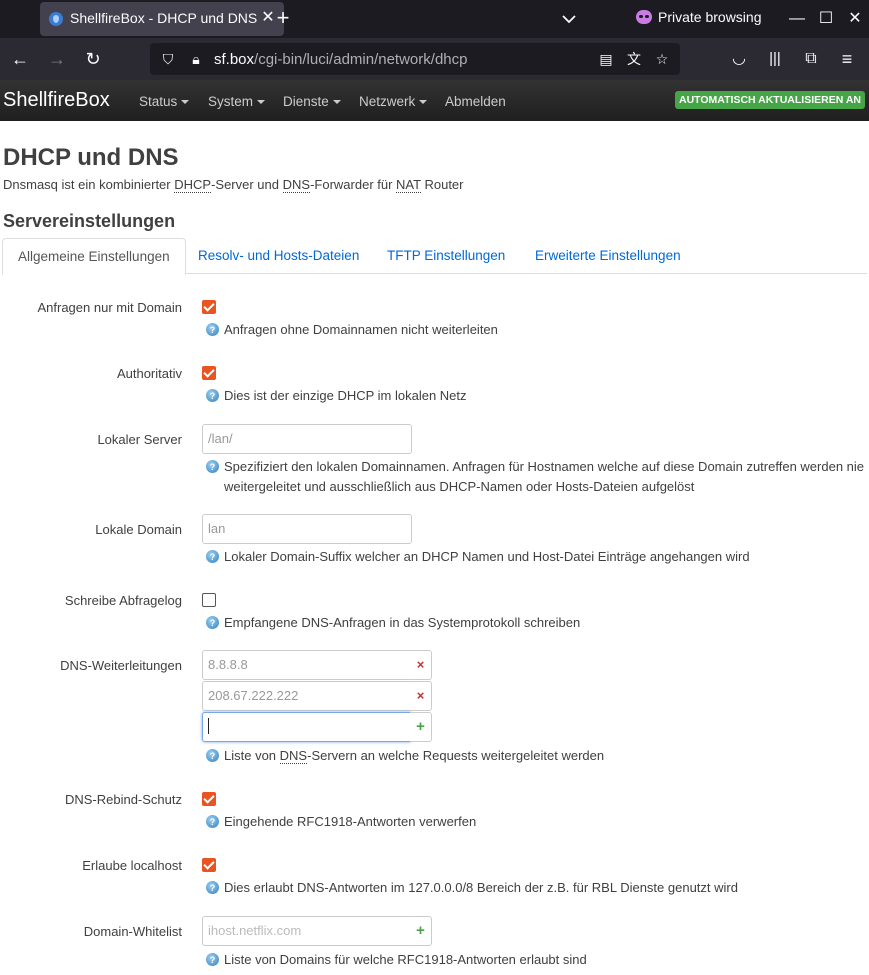  Describe the element at coordinates (307, 439) in the screenshot. I see `local-server-input: /lan/` at that location.